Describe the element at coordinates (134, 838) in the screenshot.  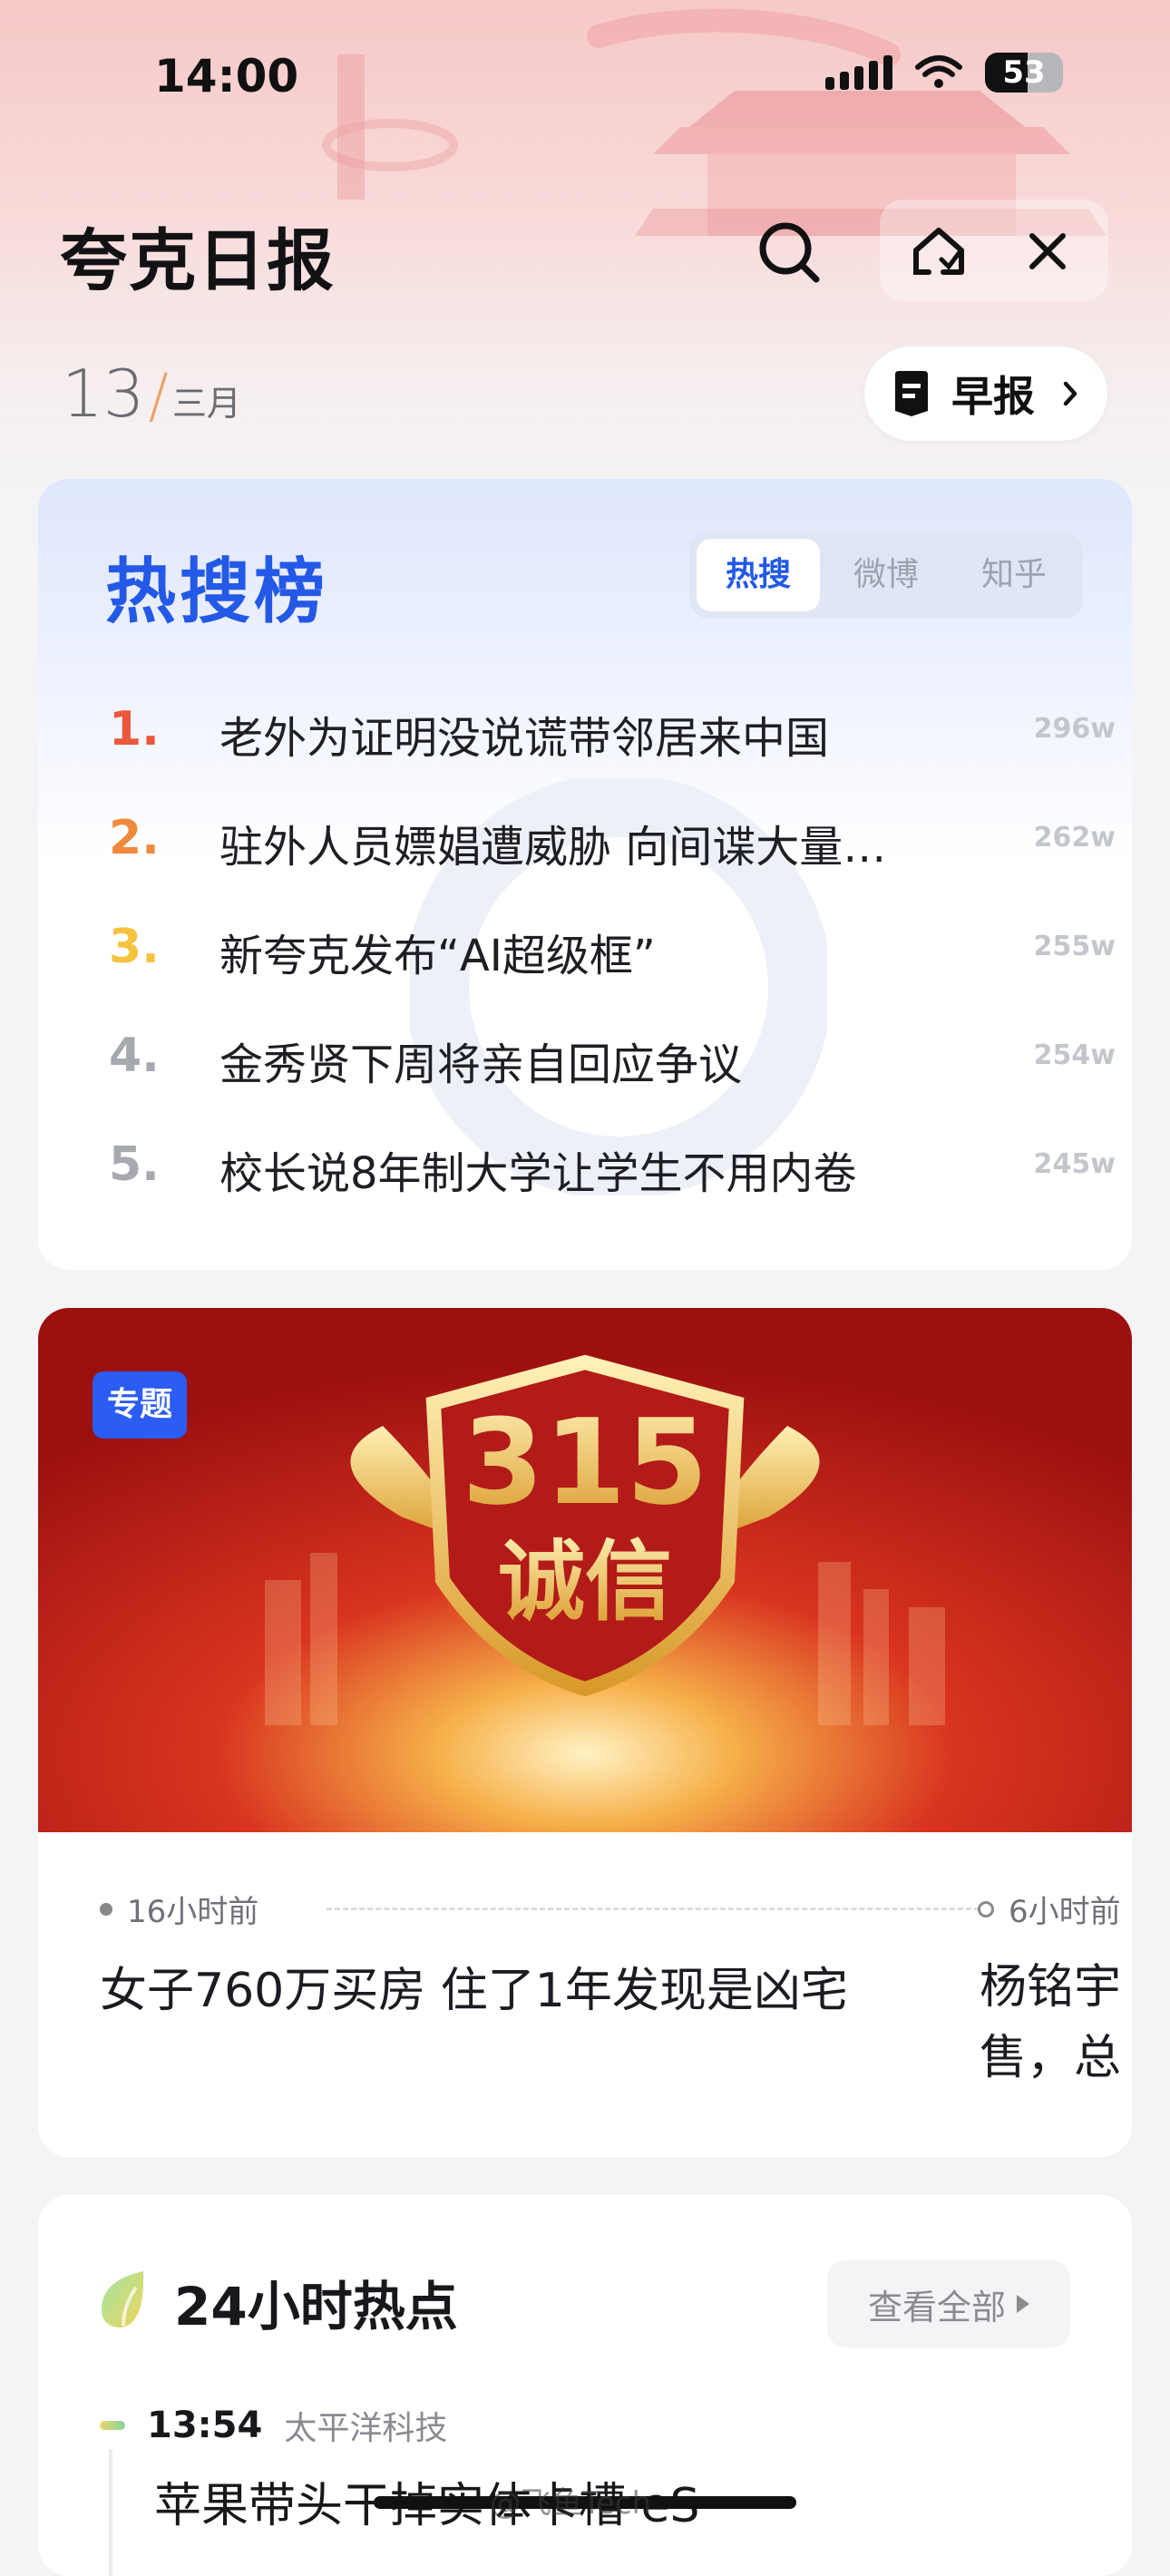
I see `hot-search-rank: 2.` at that location.